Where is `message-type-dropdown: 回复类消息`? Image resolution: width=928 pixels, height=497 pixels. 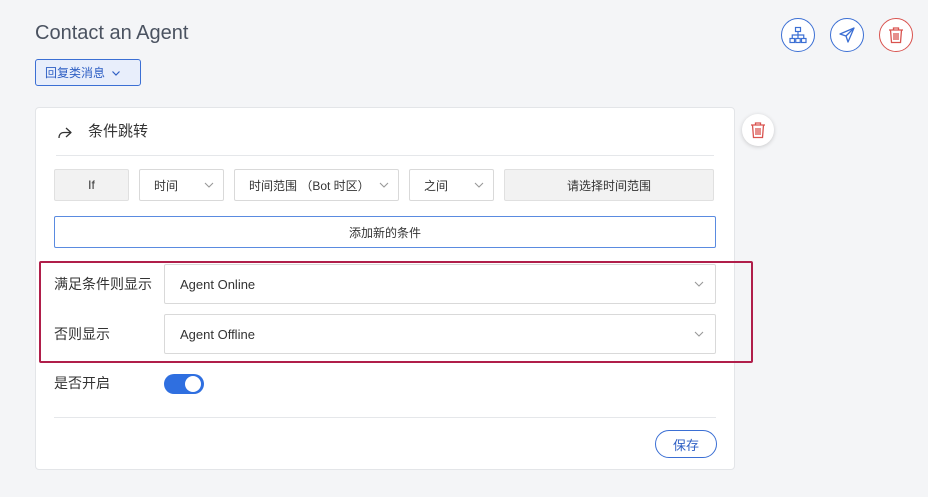 message-type-dropdown: 回复类消息 is located at coordinates (88, 72).